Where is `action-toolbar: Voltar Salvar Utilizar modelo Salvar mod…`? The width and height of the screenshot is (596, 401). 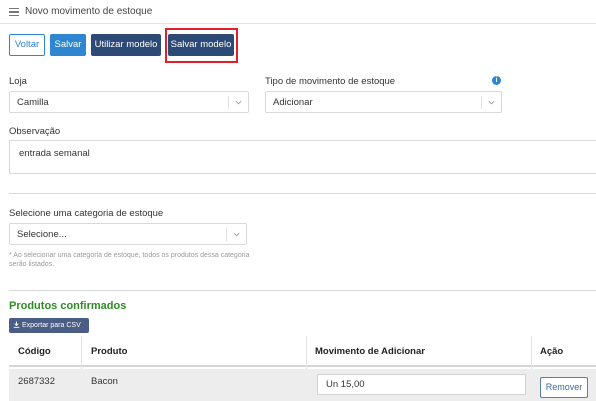
action-toolbar: Voltar Salvar Utilizar modelo Salvar mod… is located at coordinates (298, 45).